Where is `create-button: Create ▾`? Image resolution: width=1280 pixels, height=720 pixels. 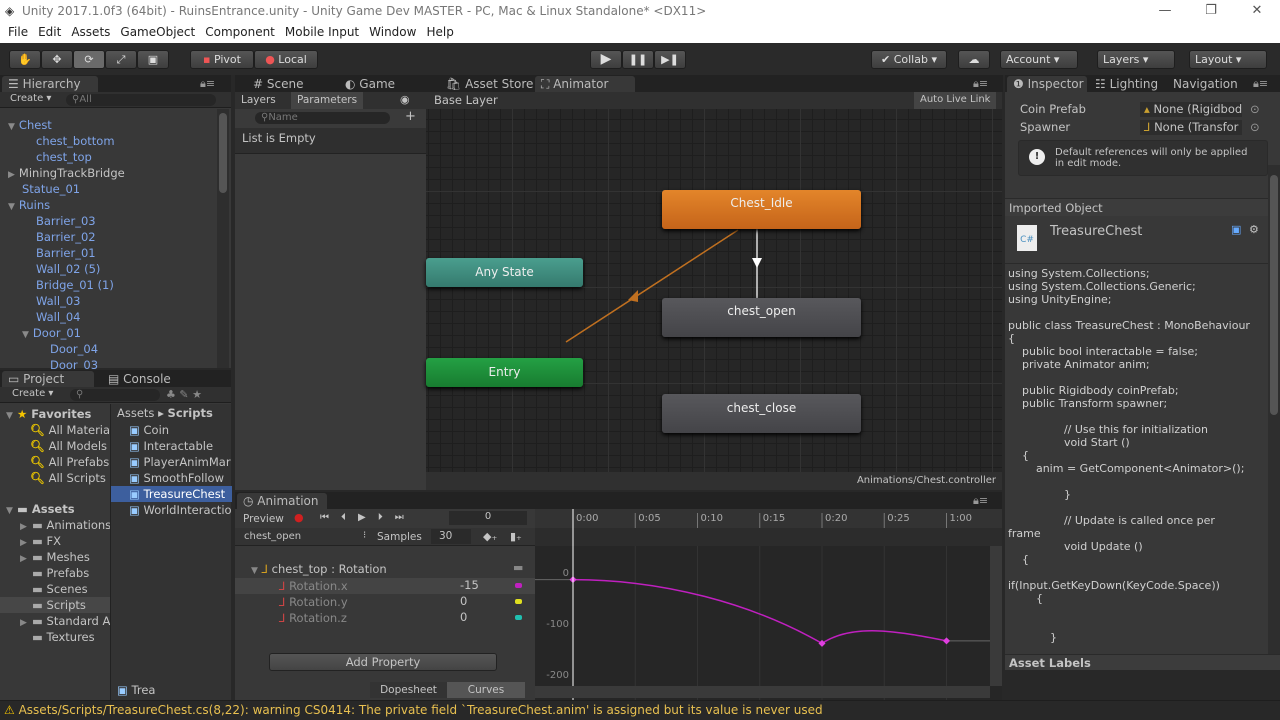
create-button: Create ▾ is located at coordinates (30, 98).